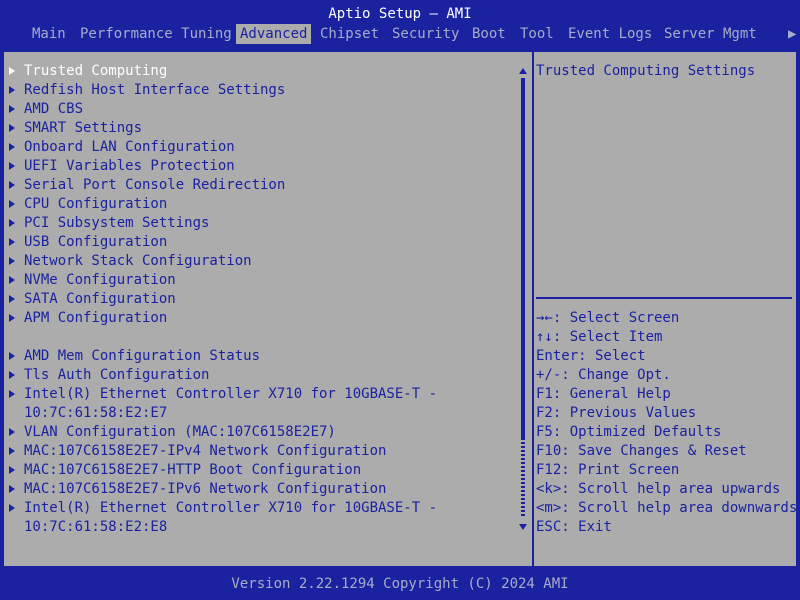  Describe the element at coordinates (523, 527) in the screenshot. I see `scroll-down-arrow-icon` at that location.